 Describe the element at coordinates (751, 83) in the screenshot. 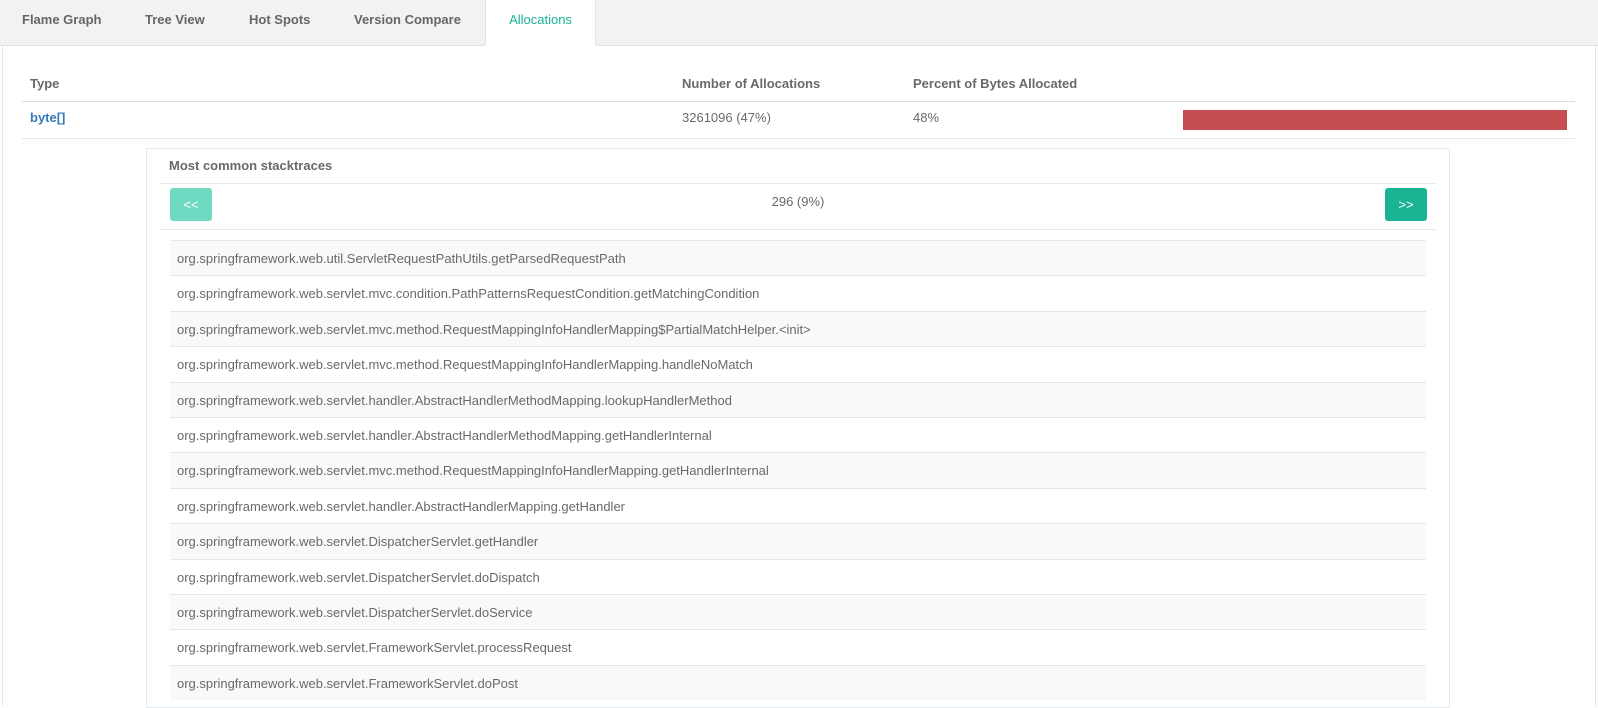

I see `column-header-number-of-allocations: Number of Allocations` at that location.